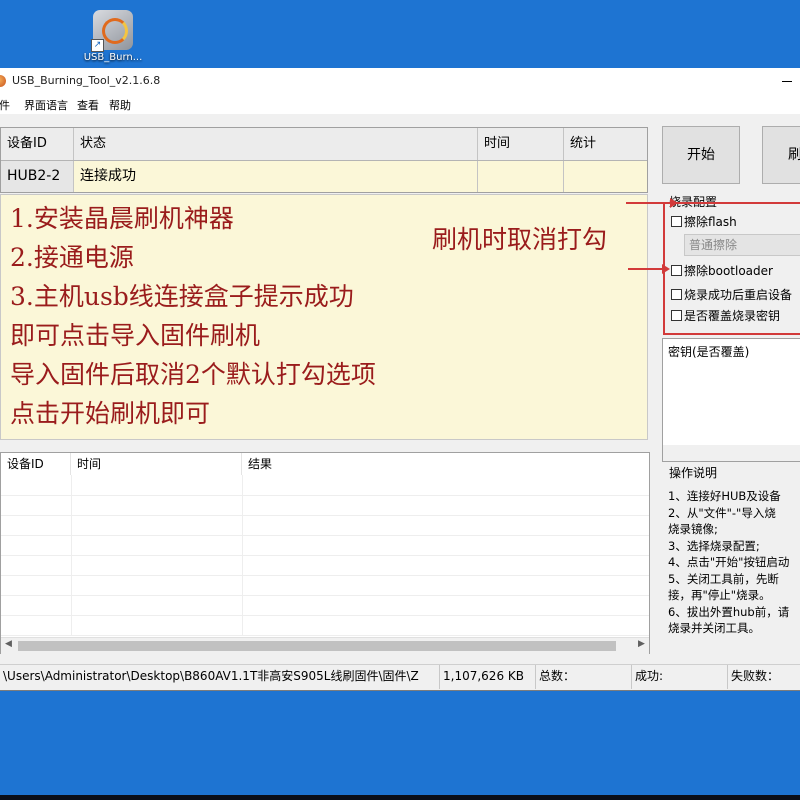 This screenshot has height=800, width=800. Describe the element at coordinates (731, 400) in the screenshot. I see `key-list-box: 密钥(是否覆盖)` at that location.